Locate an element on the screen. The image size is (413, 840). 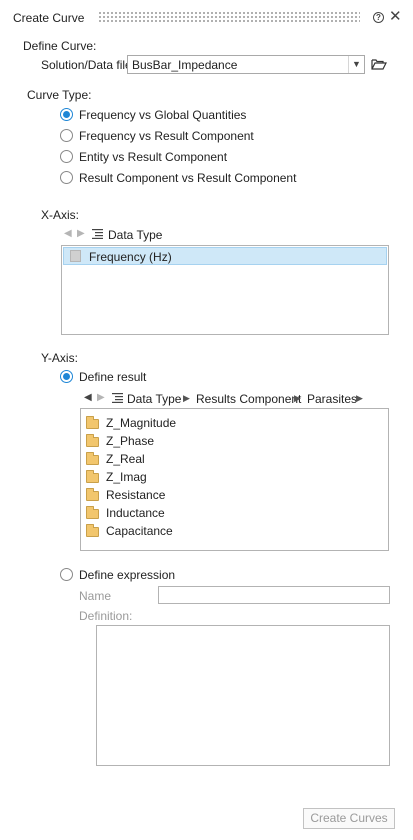
list-item: Inductance is located at coordinates (231, 513).